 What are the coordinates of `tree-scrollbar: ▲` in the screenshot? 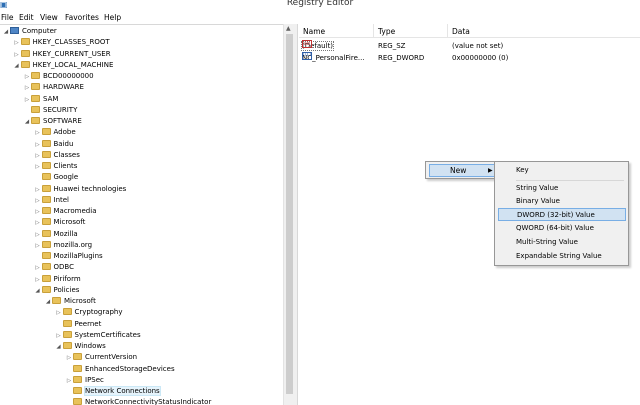 It's located at (288, 214).